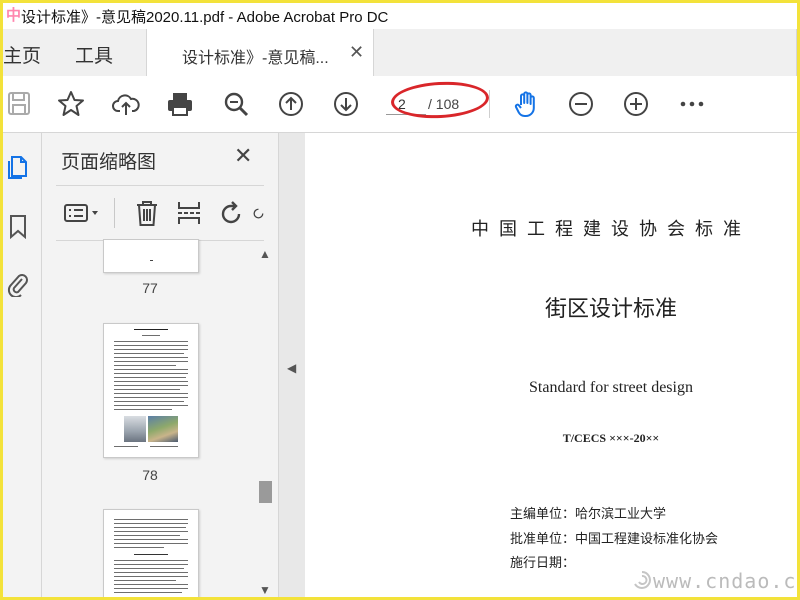 Image resolution: width=800 pixels, height=600 pixels. I want to click on panel-splitter: ◀, so click(292, 365).